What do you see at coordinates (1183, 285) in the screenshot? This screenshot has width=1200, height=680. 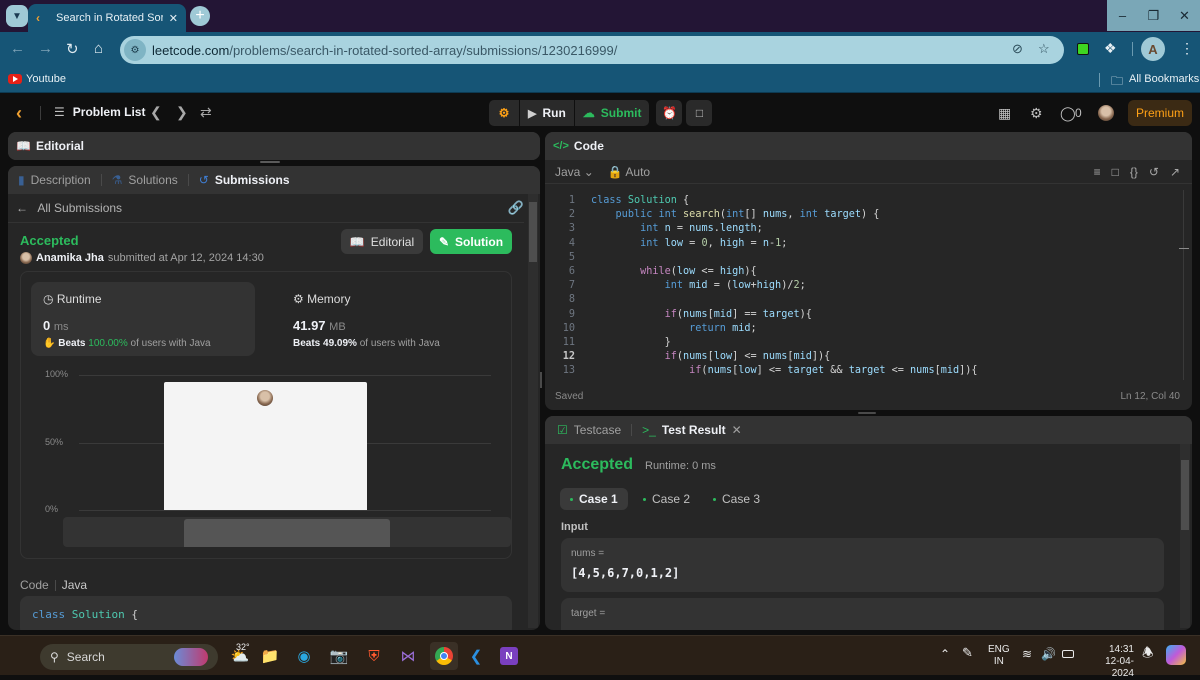 I see `editor-scrollbar-track` at bounding box center [1183, 285].